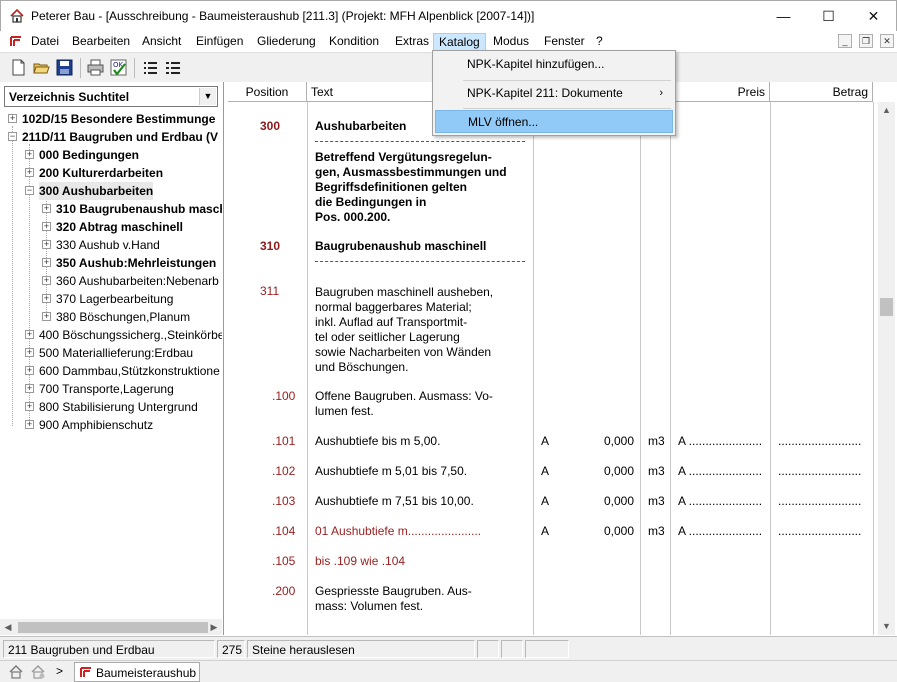 This screenshot has width=897, height=682. Describe the element at coordinates (783, 16) in the screenshot. I see `minimize-button: —` at that location.